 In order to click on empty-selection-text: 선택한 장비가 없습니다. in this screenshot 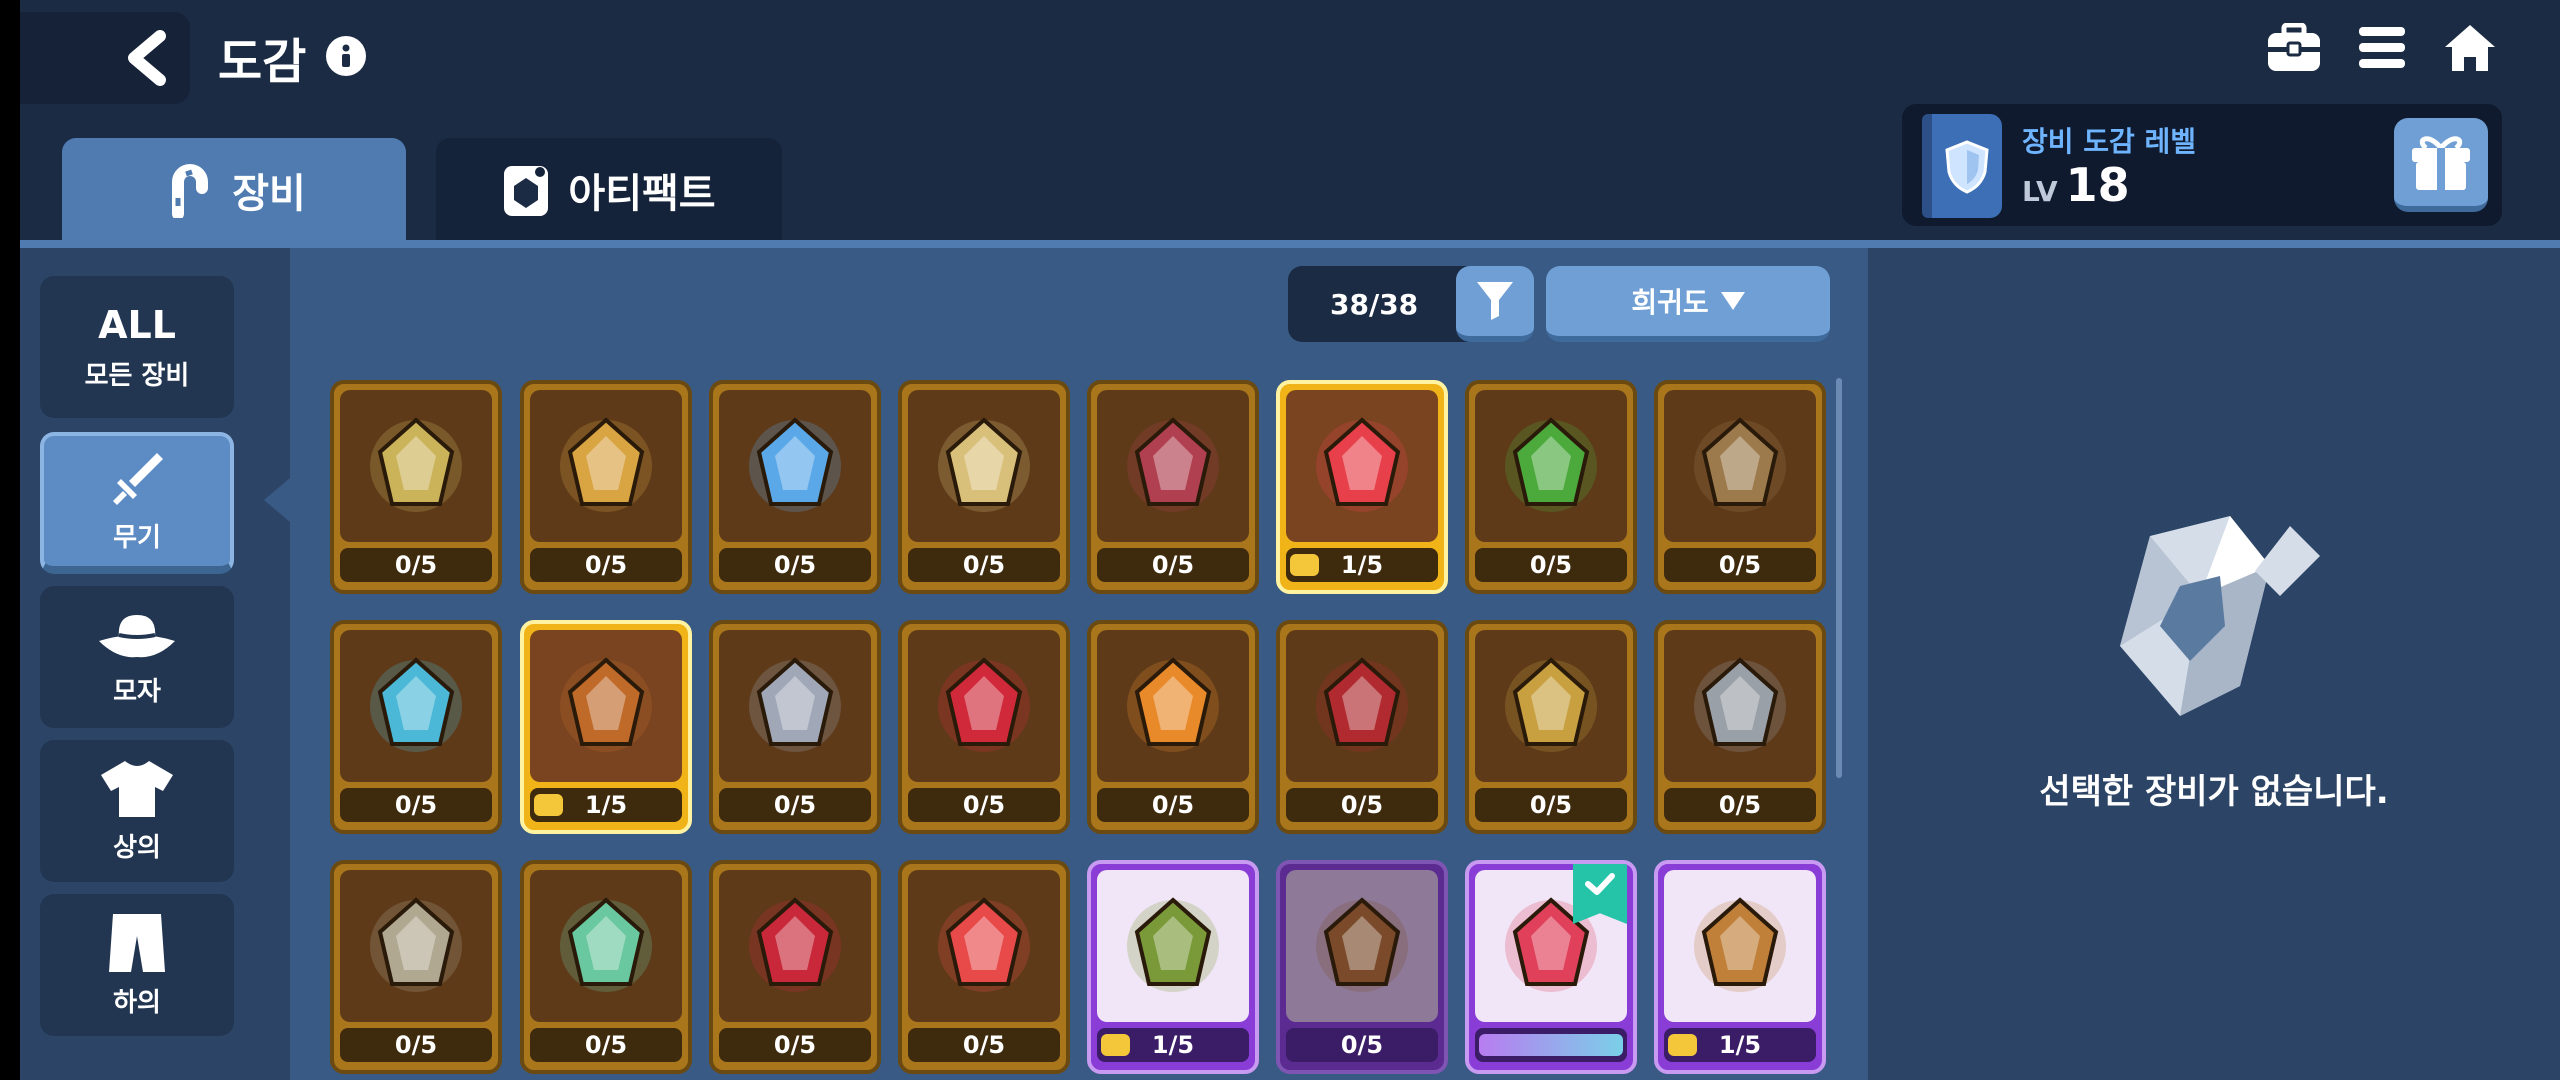, I will do `click(2214, 792)`.